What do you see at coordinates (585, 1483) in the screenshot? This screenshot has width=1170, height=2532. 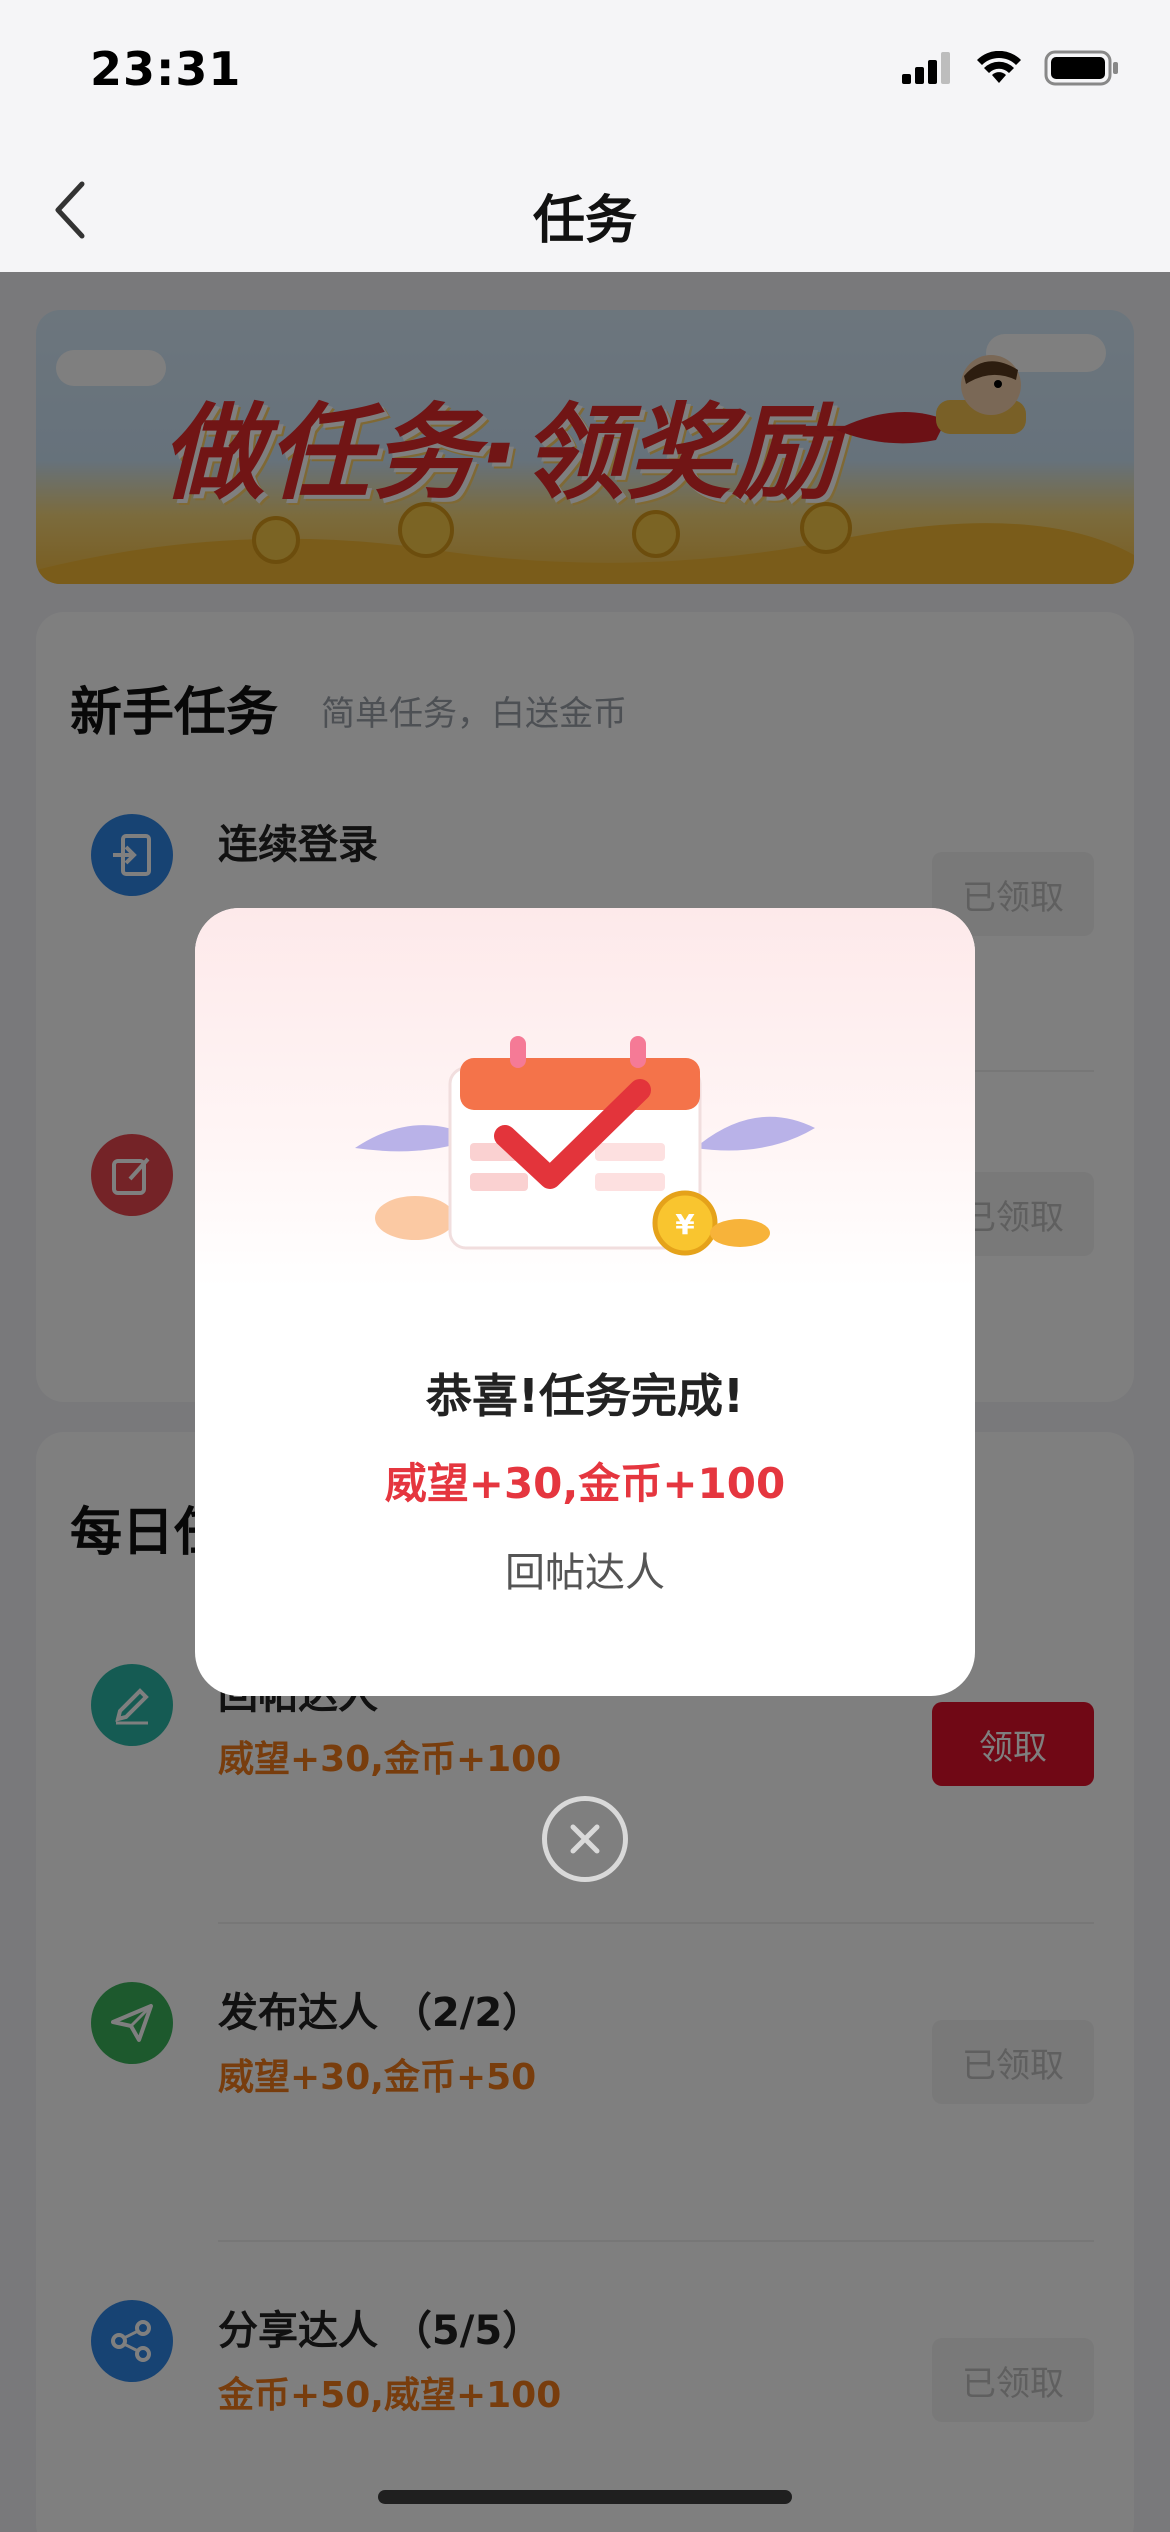 I see `dialog-reward: 威望+30,金币+100` at bounding box center [585, 1483].